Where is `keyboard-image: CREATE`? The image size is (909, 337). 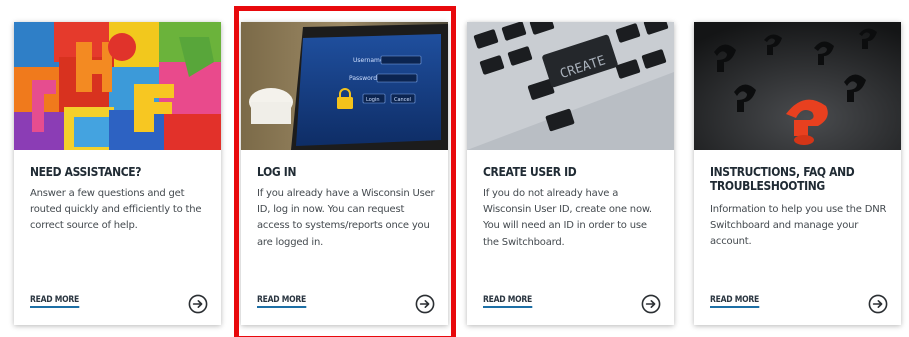
keyboard-image: CREATE is located at coordinates (570, 86).